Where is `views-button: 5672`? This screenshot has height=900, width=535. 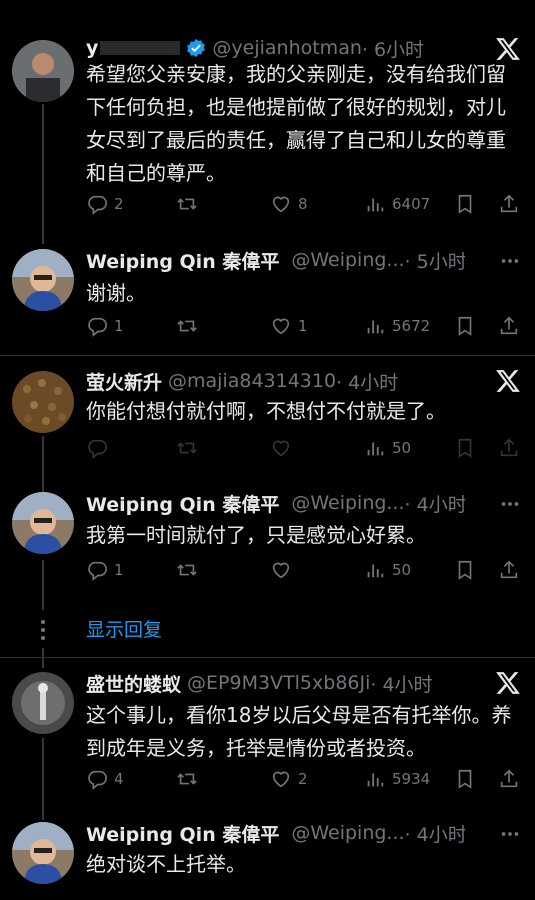
views-button: 5672 is located at coordinates (397, 326).